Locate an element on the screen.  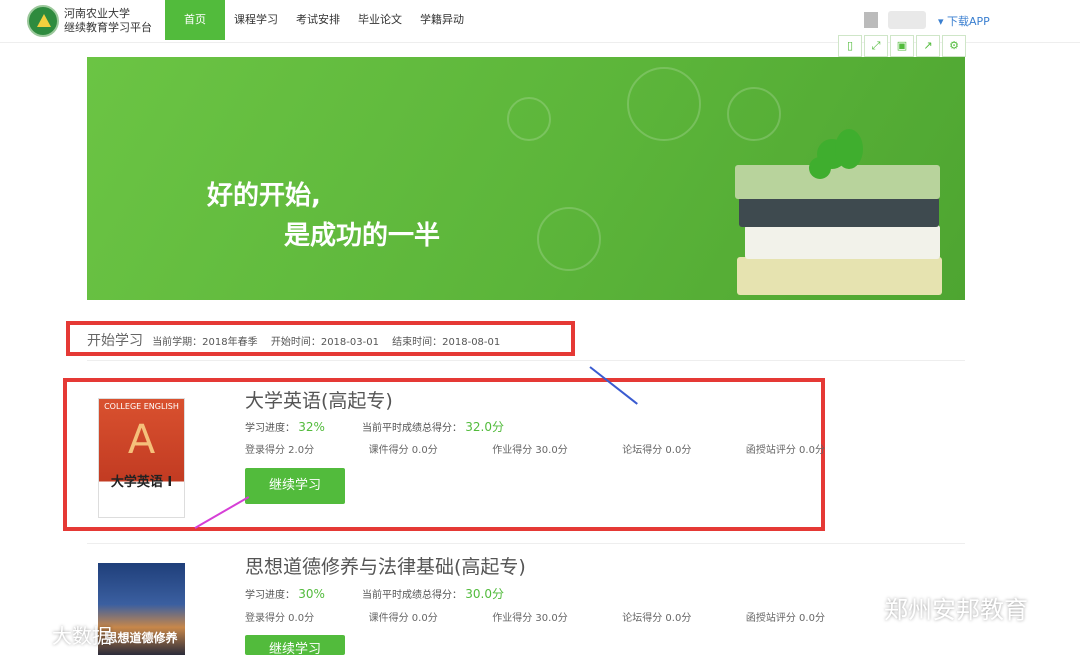
start-date: 开始时间：2018-03-01 is located at coordinates (324, 342).